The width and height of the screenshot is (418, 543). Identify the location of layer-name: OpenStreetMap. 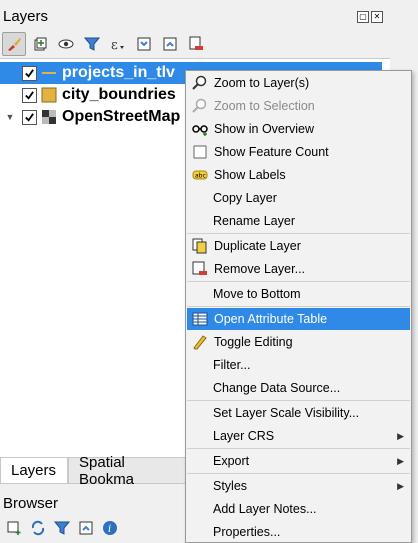
(121, 116).